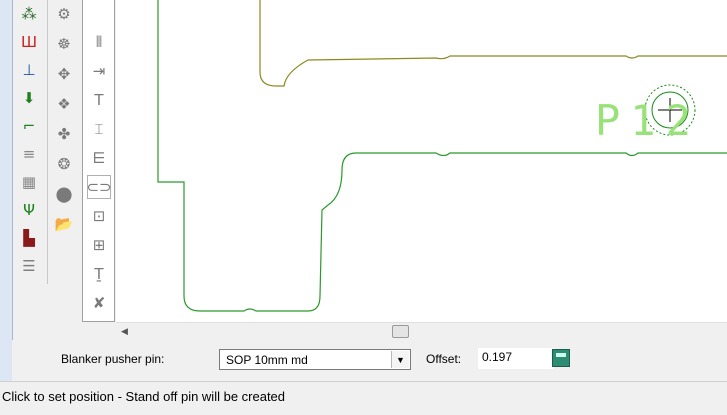 The width and height of the screenshot is (727, 415). I want to click on delete-pin-icon: ✘, so click(99, 303).